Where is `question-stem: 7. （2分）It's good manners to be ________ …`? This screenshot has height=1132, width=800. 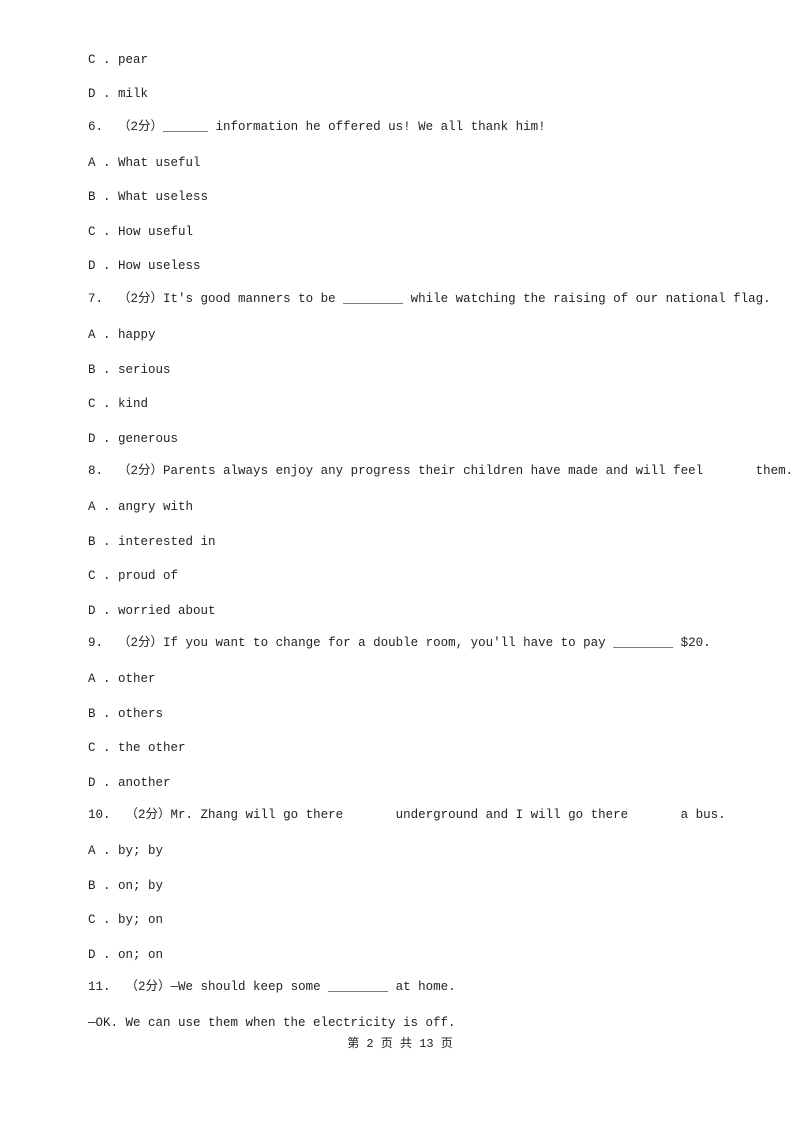
question-stem: 7. （2分）It's good manners to be ________ … is located at coordinates (429, 299).